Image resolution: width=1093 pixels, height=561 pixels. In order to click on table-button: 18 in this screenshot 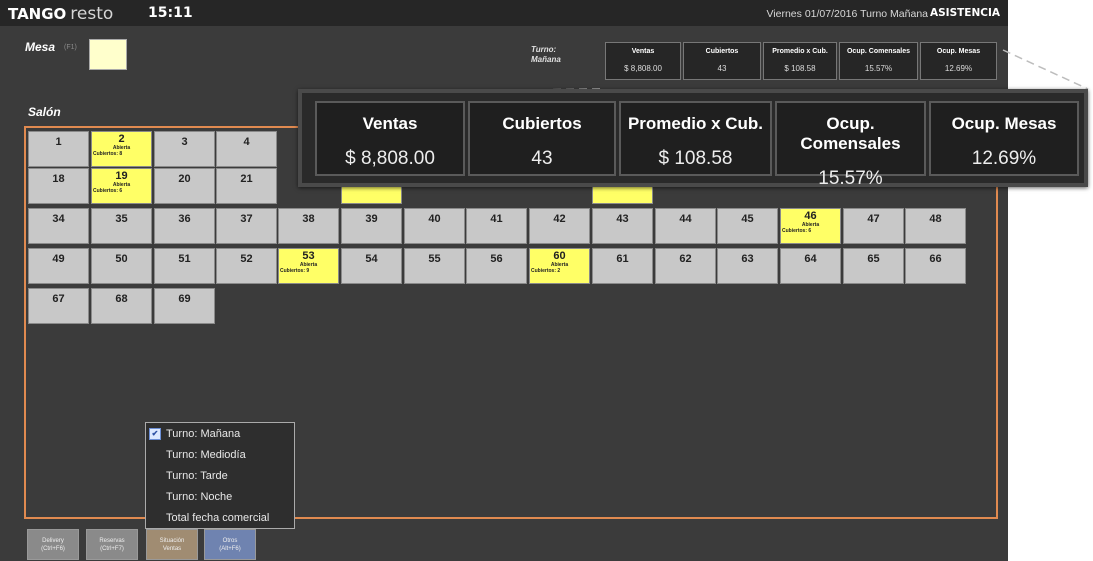, I will do `click(58, 186)`.